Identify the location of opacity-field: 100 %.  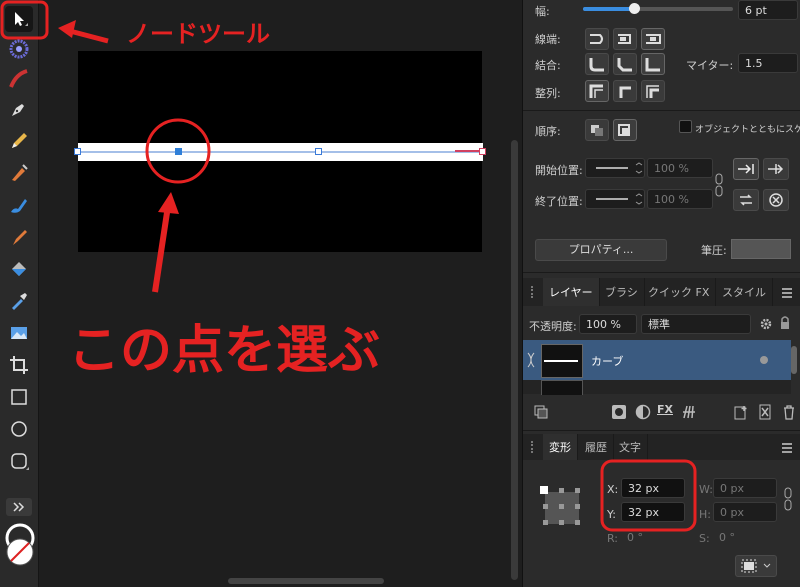
(608, 324).